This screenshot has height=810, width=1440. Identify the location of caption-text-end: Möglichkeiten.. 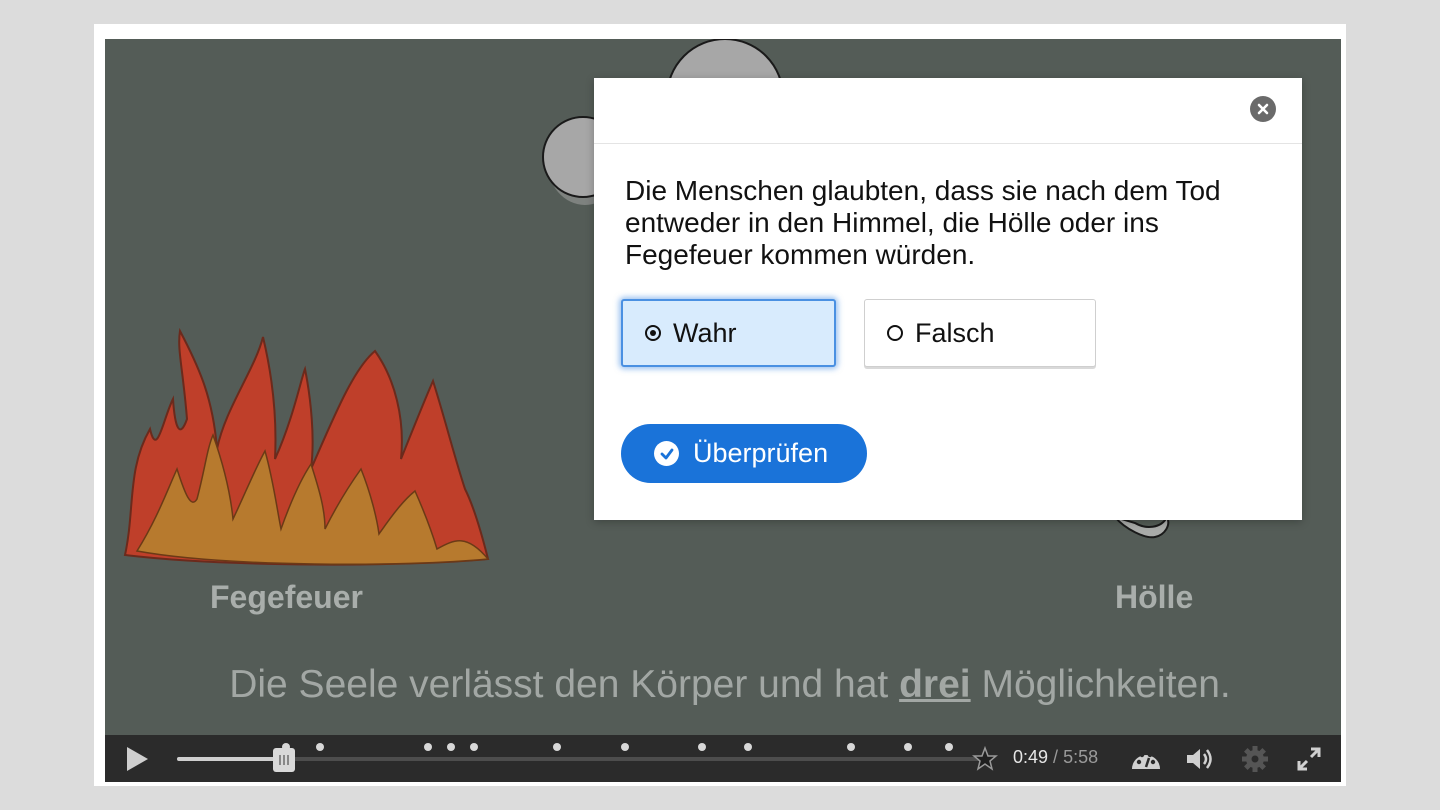
(1100, 684).